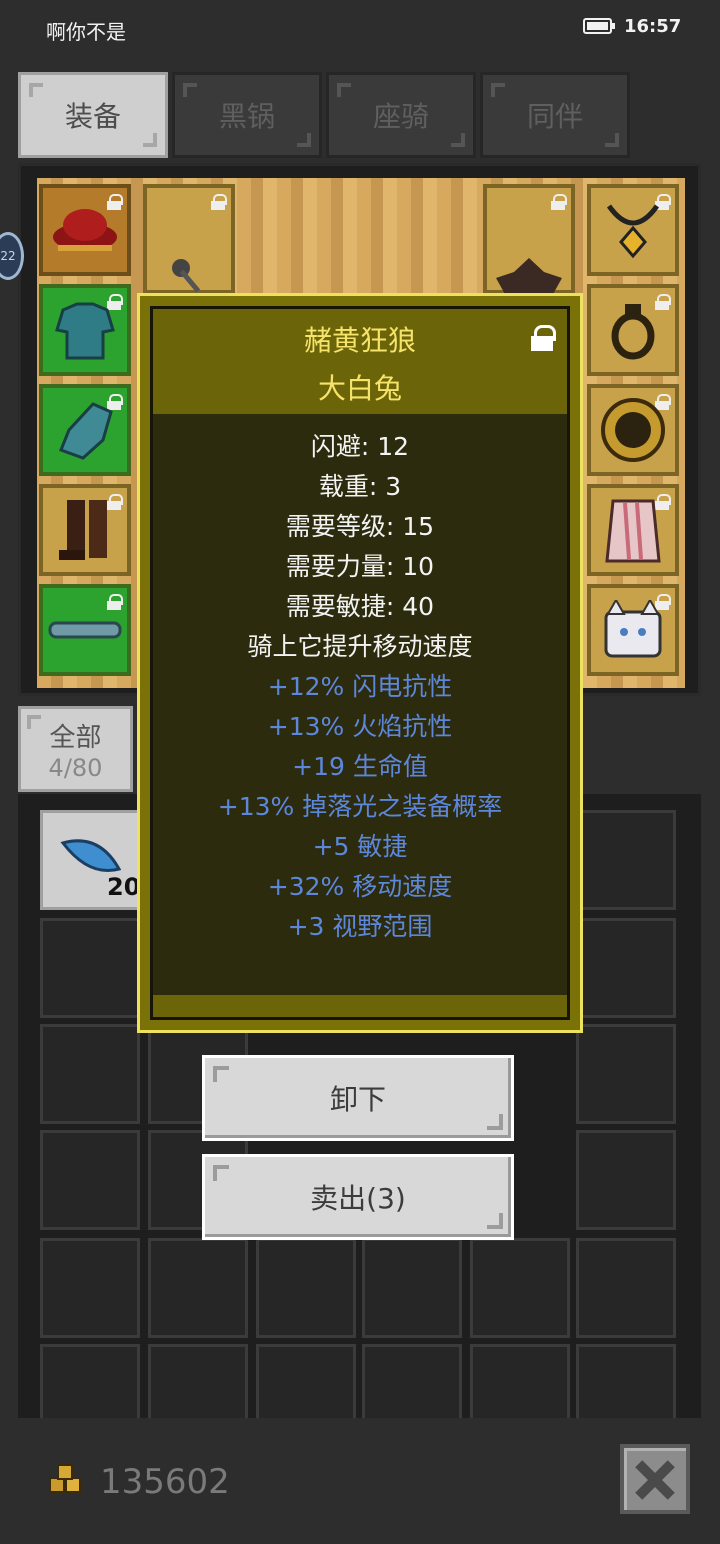  I want to click on equip-slot-pet, so click(633, 630).